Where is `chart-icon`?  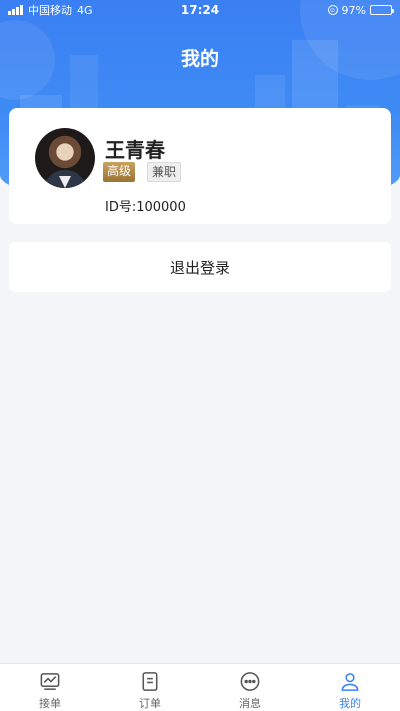 chart-icon is located at coordinates (50, 681).